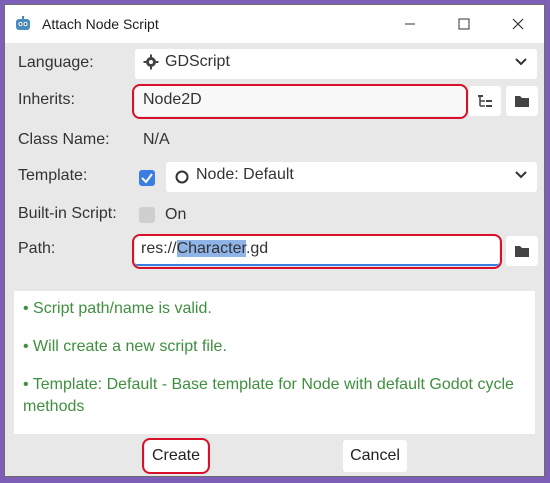 This screenshot has height=483, width=550. I want to click on template-value: Node: Default, so click(245, 174).